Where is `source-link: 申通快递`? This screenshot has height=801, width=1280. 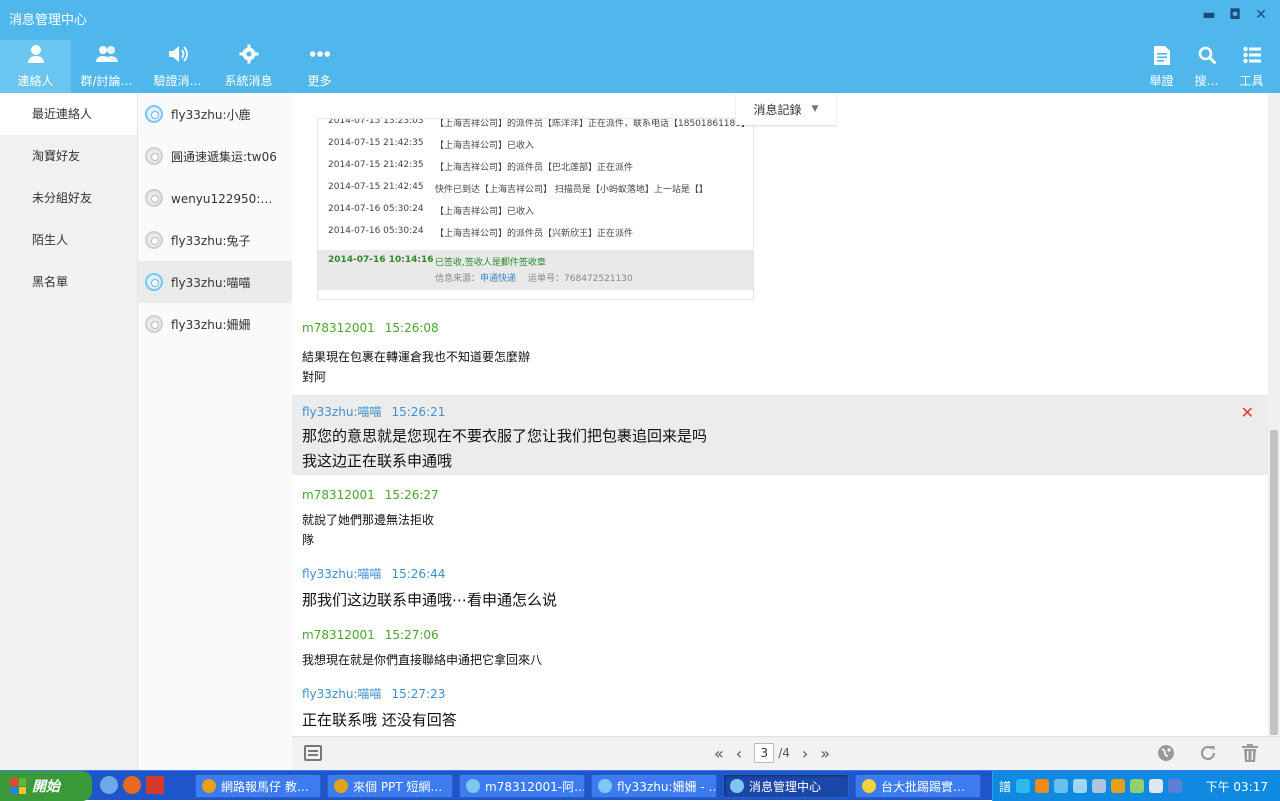
source-link: 申通快递 is located at coordinates (498, 279).